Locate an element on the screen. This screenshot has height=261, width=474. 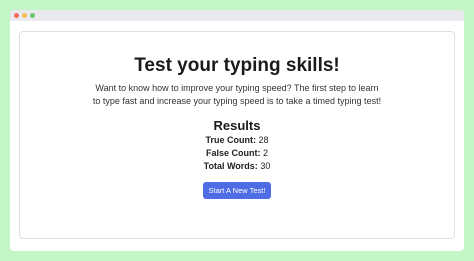
minimize-window-icon is located at coordinates (24, 15).